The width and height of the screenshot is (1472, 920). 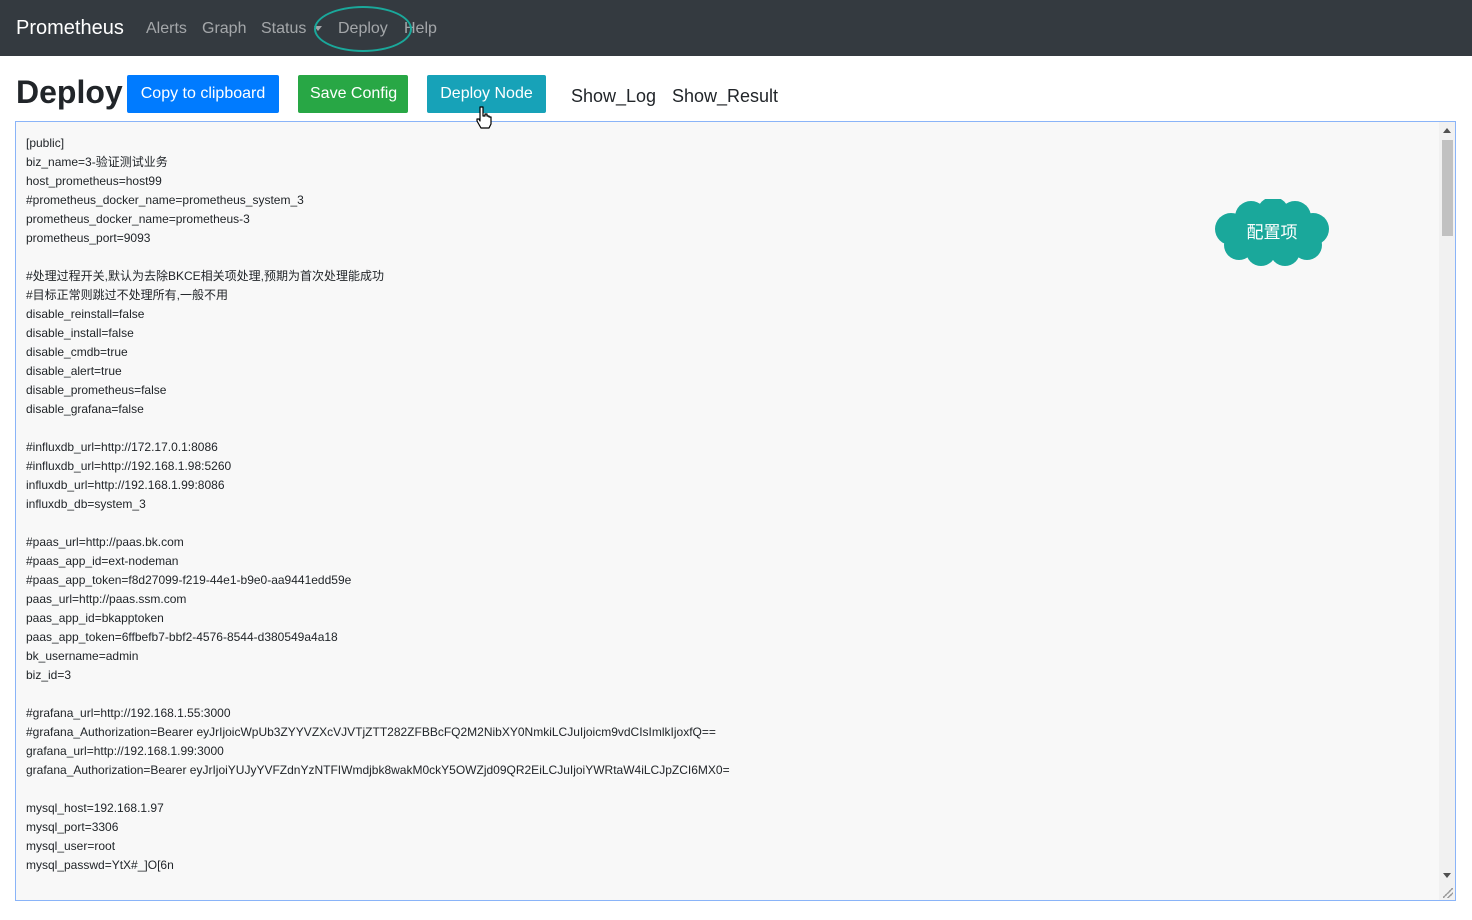 What do you see at coordinates (1448, 893) in the screenshot?
I see `resize-grip-icon` at bounding box center [1448, 893].